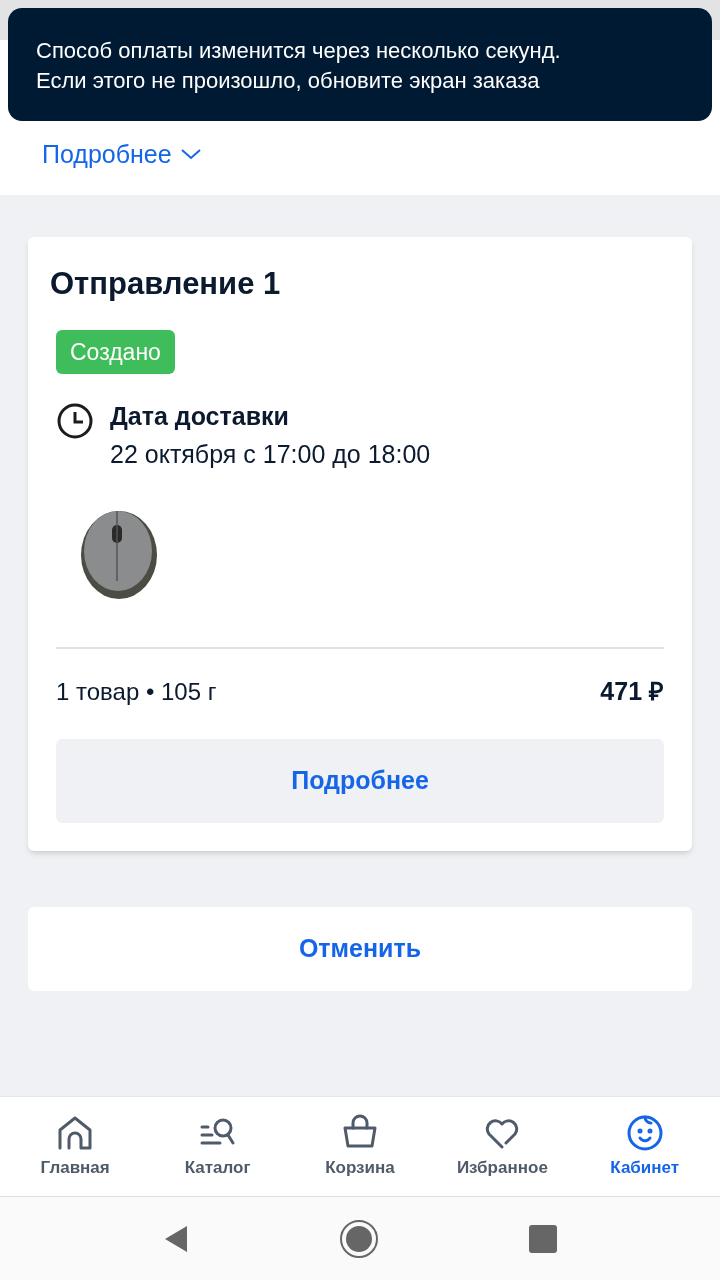  Describe the element at coordinates (288, 81) in the screenshot. I see `toast-message: Если этого не произошло, обновите экран заказа` at that location.